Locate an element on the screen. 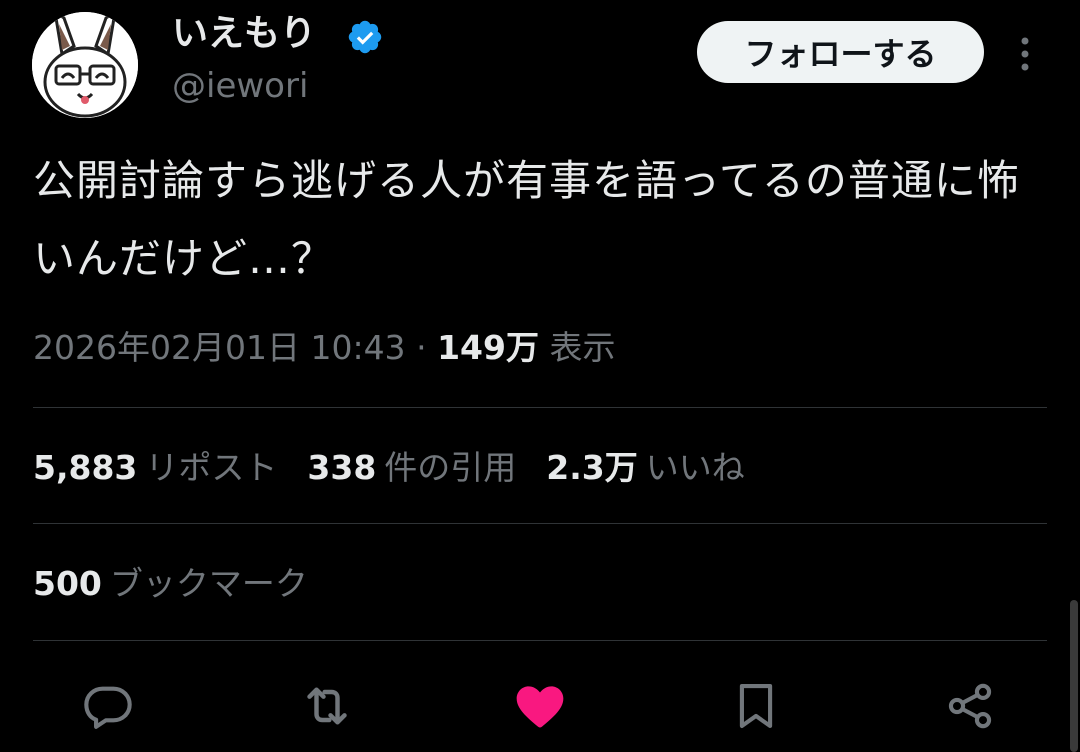 Image resolution: width=1080 pixels, height=752 pixels. reply-button is located at coordinates (108, 706).